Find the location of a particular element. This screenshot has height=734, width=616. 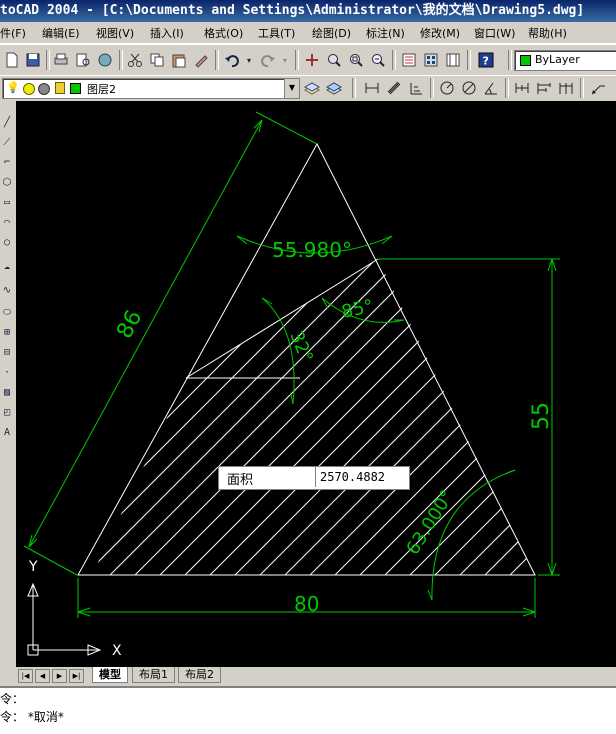

menu-tools: 工具(T) is located at coordinates (276, 33).